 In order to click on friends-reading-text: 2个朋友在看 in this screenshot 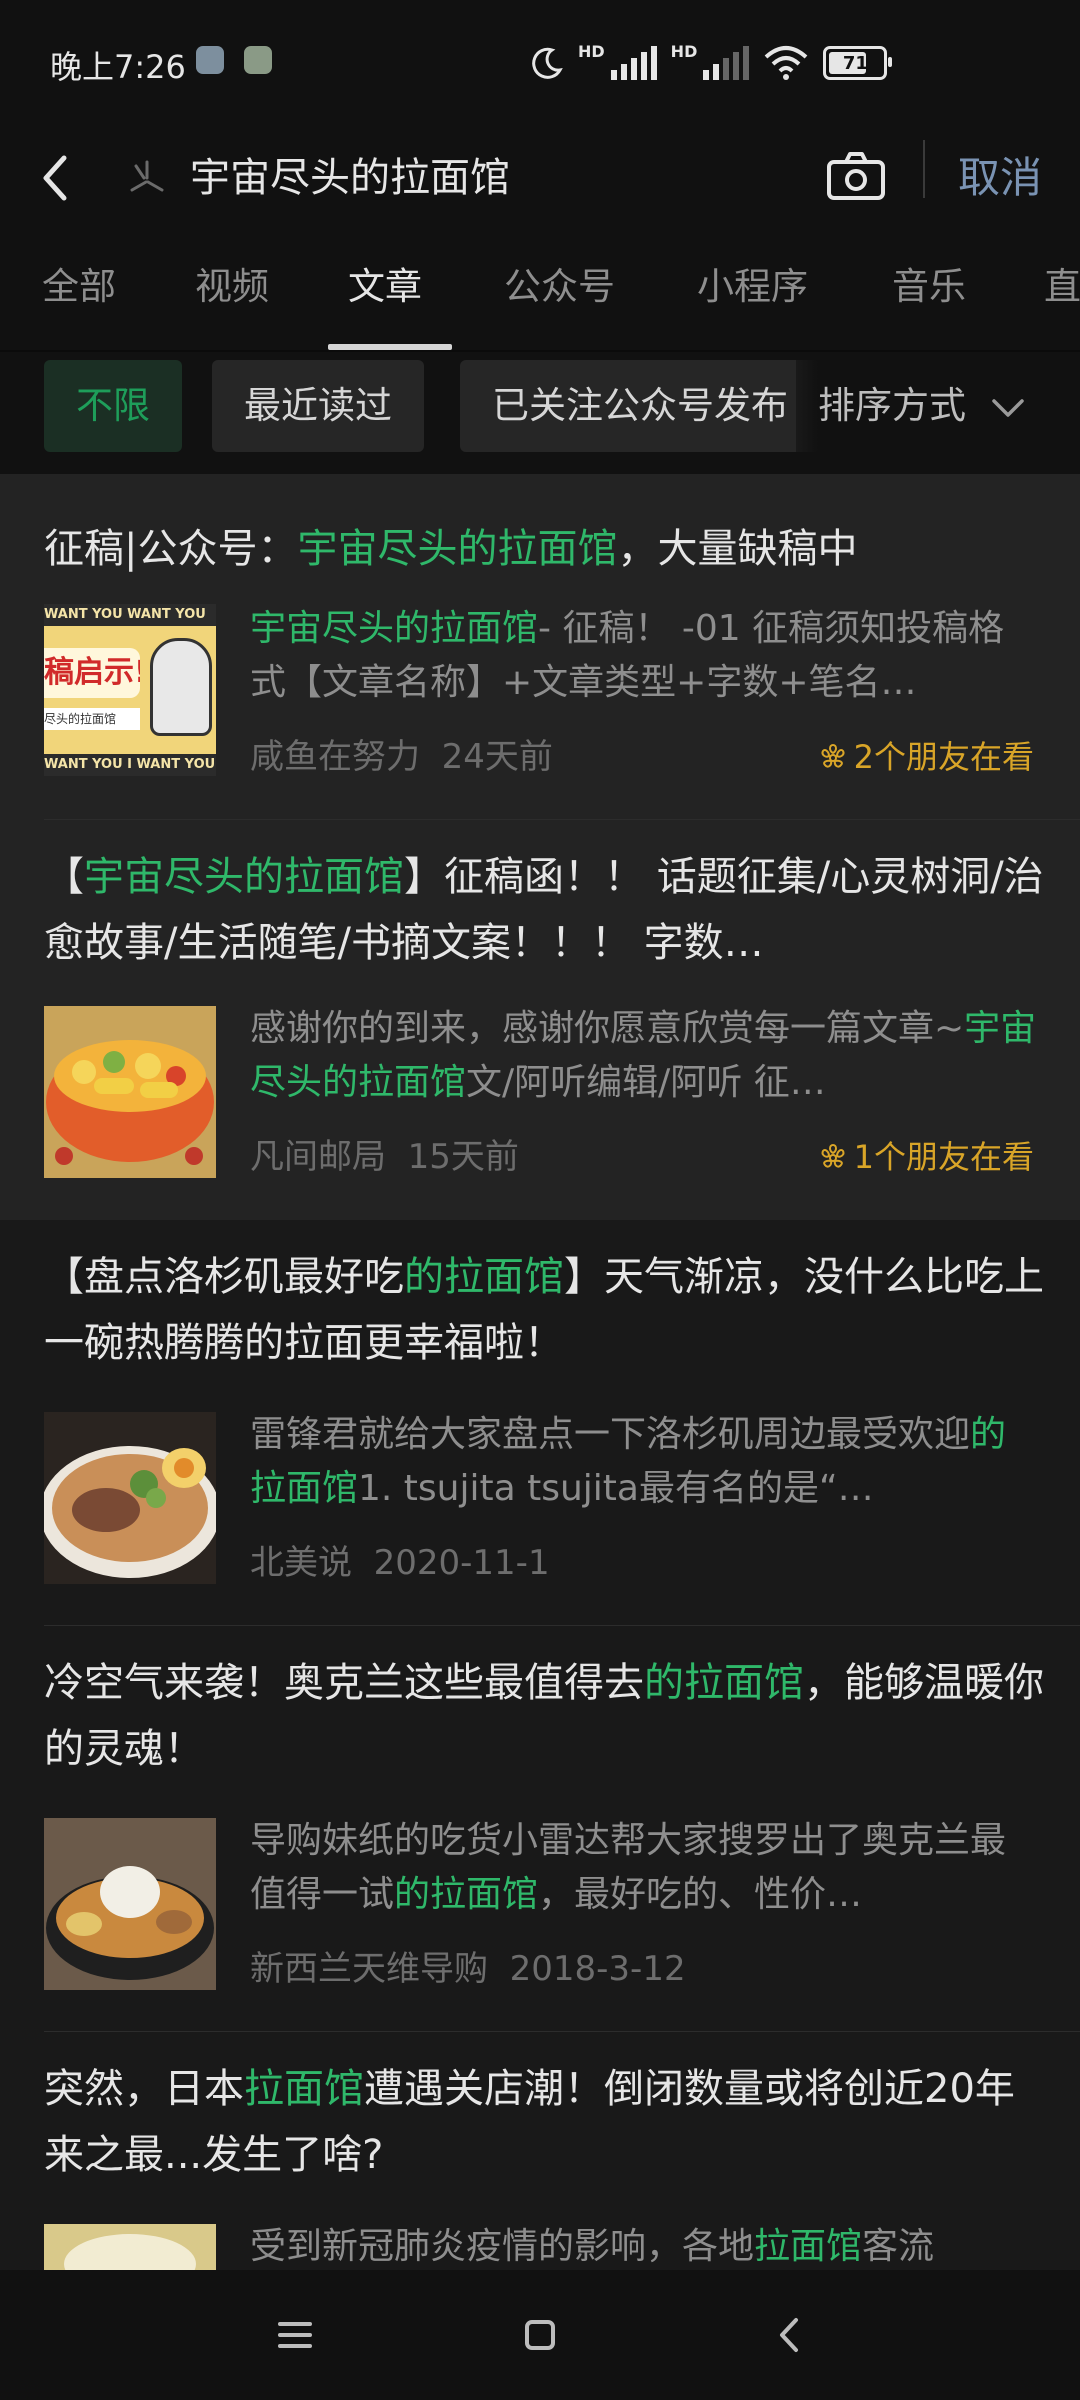, I will do `click(943, 757)`.